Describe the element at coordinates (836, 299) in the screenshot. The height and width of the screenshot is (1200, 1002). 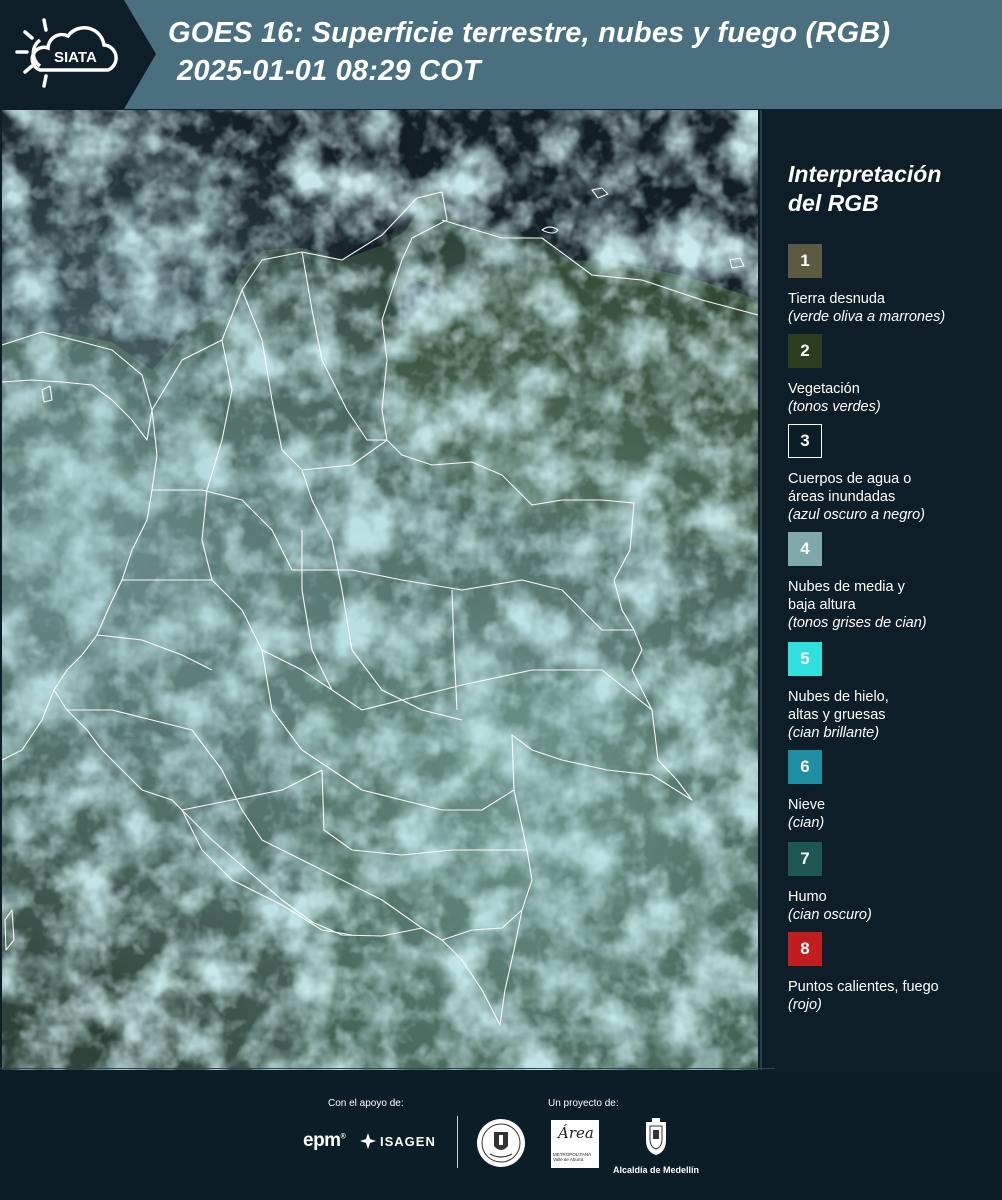
I see `legend-label-1: Tierra desnuda` at that location.